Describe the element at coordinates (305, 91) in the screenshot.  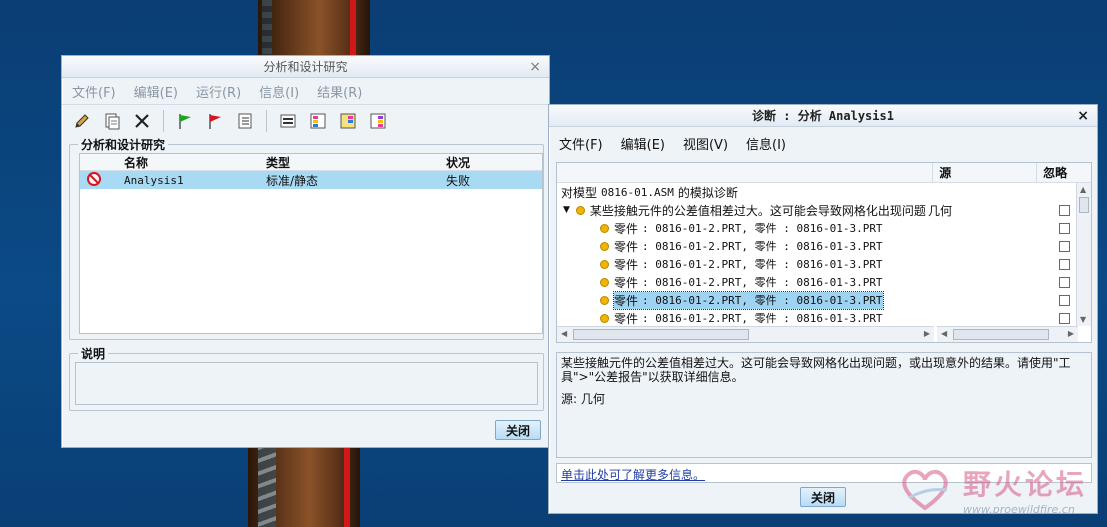
I see `menu-bar: 文件(F) 编辑(E) 运行(R) 信息(I) 结果(R)` at that location.